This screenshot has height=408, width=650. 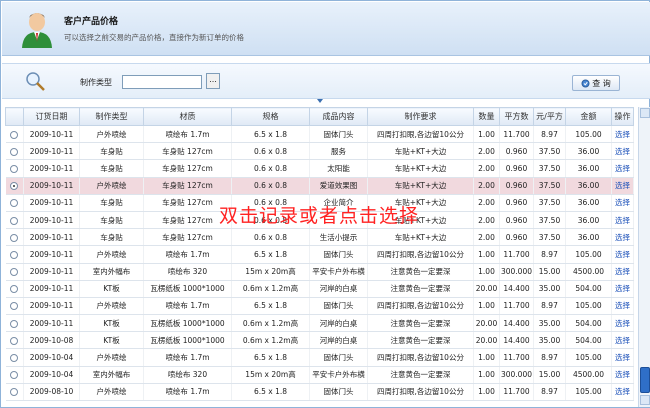 What do you see at coordinates (270, 323) in the screenshot?
I see `cell-spec: 0.6m x 1.2m高` at bounding box center [270, 323].